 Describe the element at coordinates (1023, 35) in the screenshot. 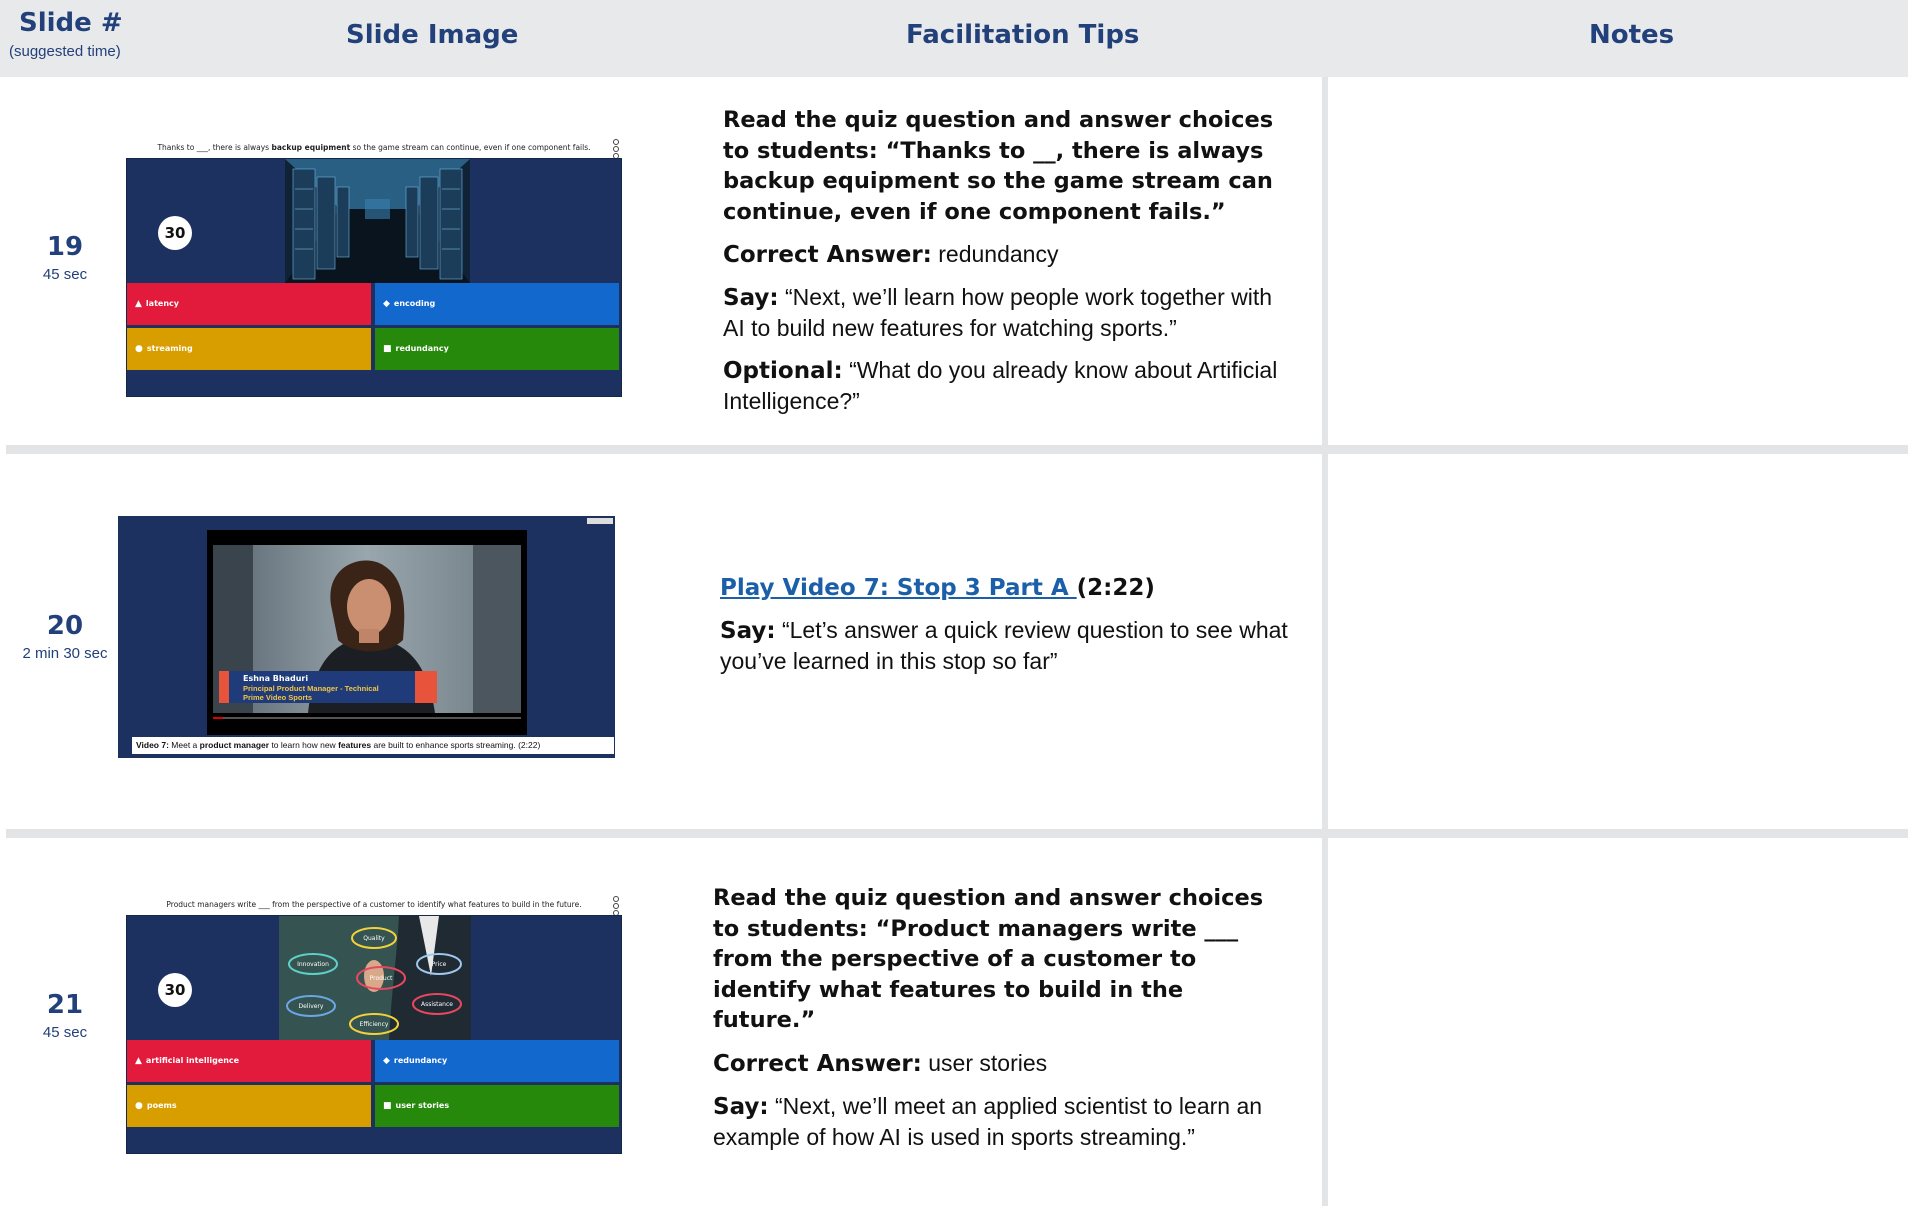

I see `header-facilitation-tips: Facilitation Tips` at that location.